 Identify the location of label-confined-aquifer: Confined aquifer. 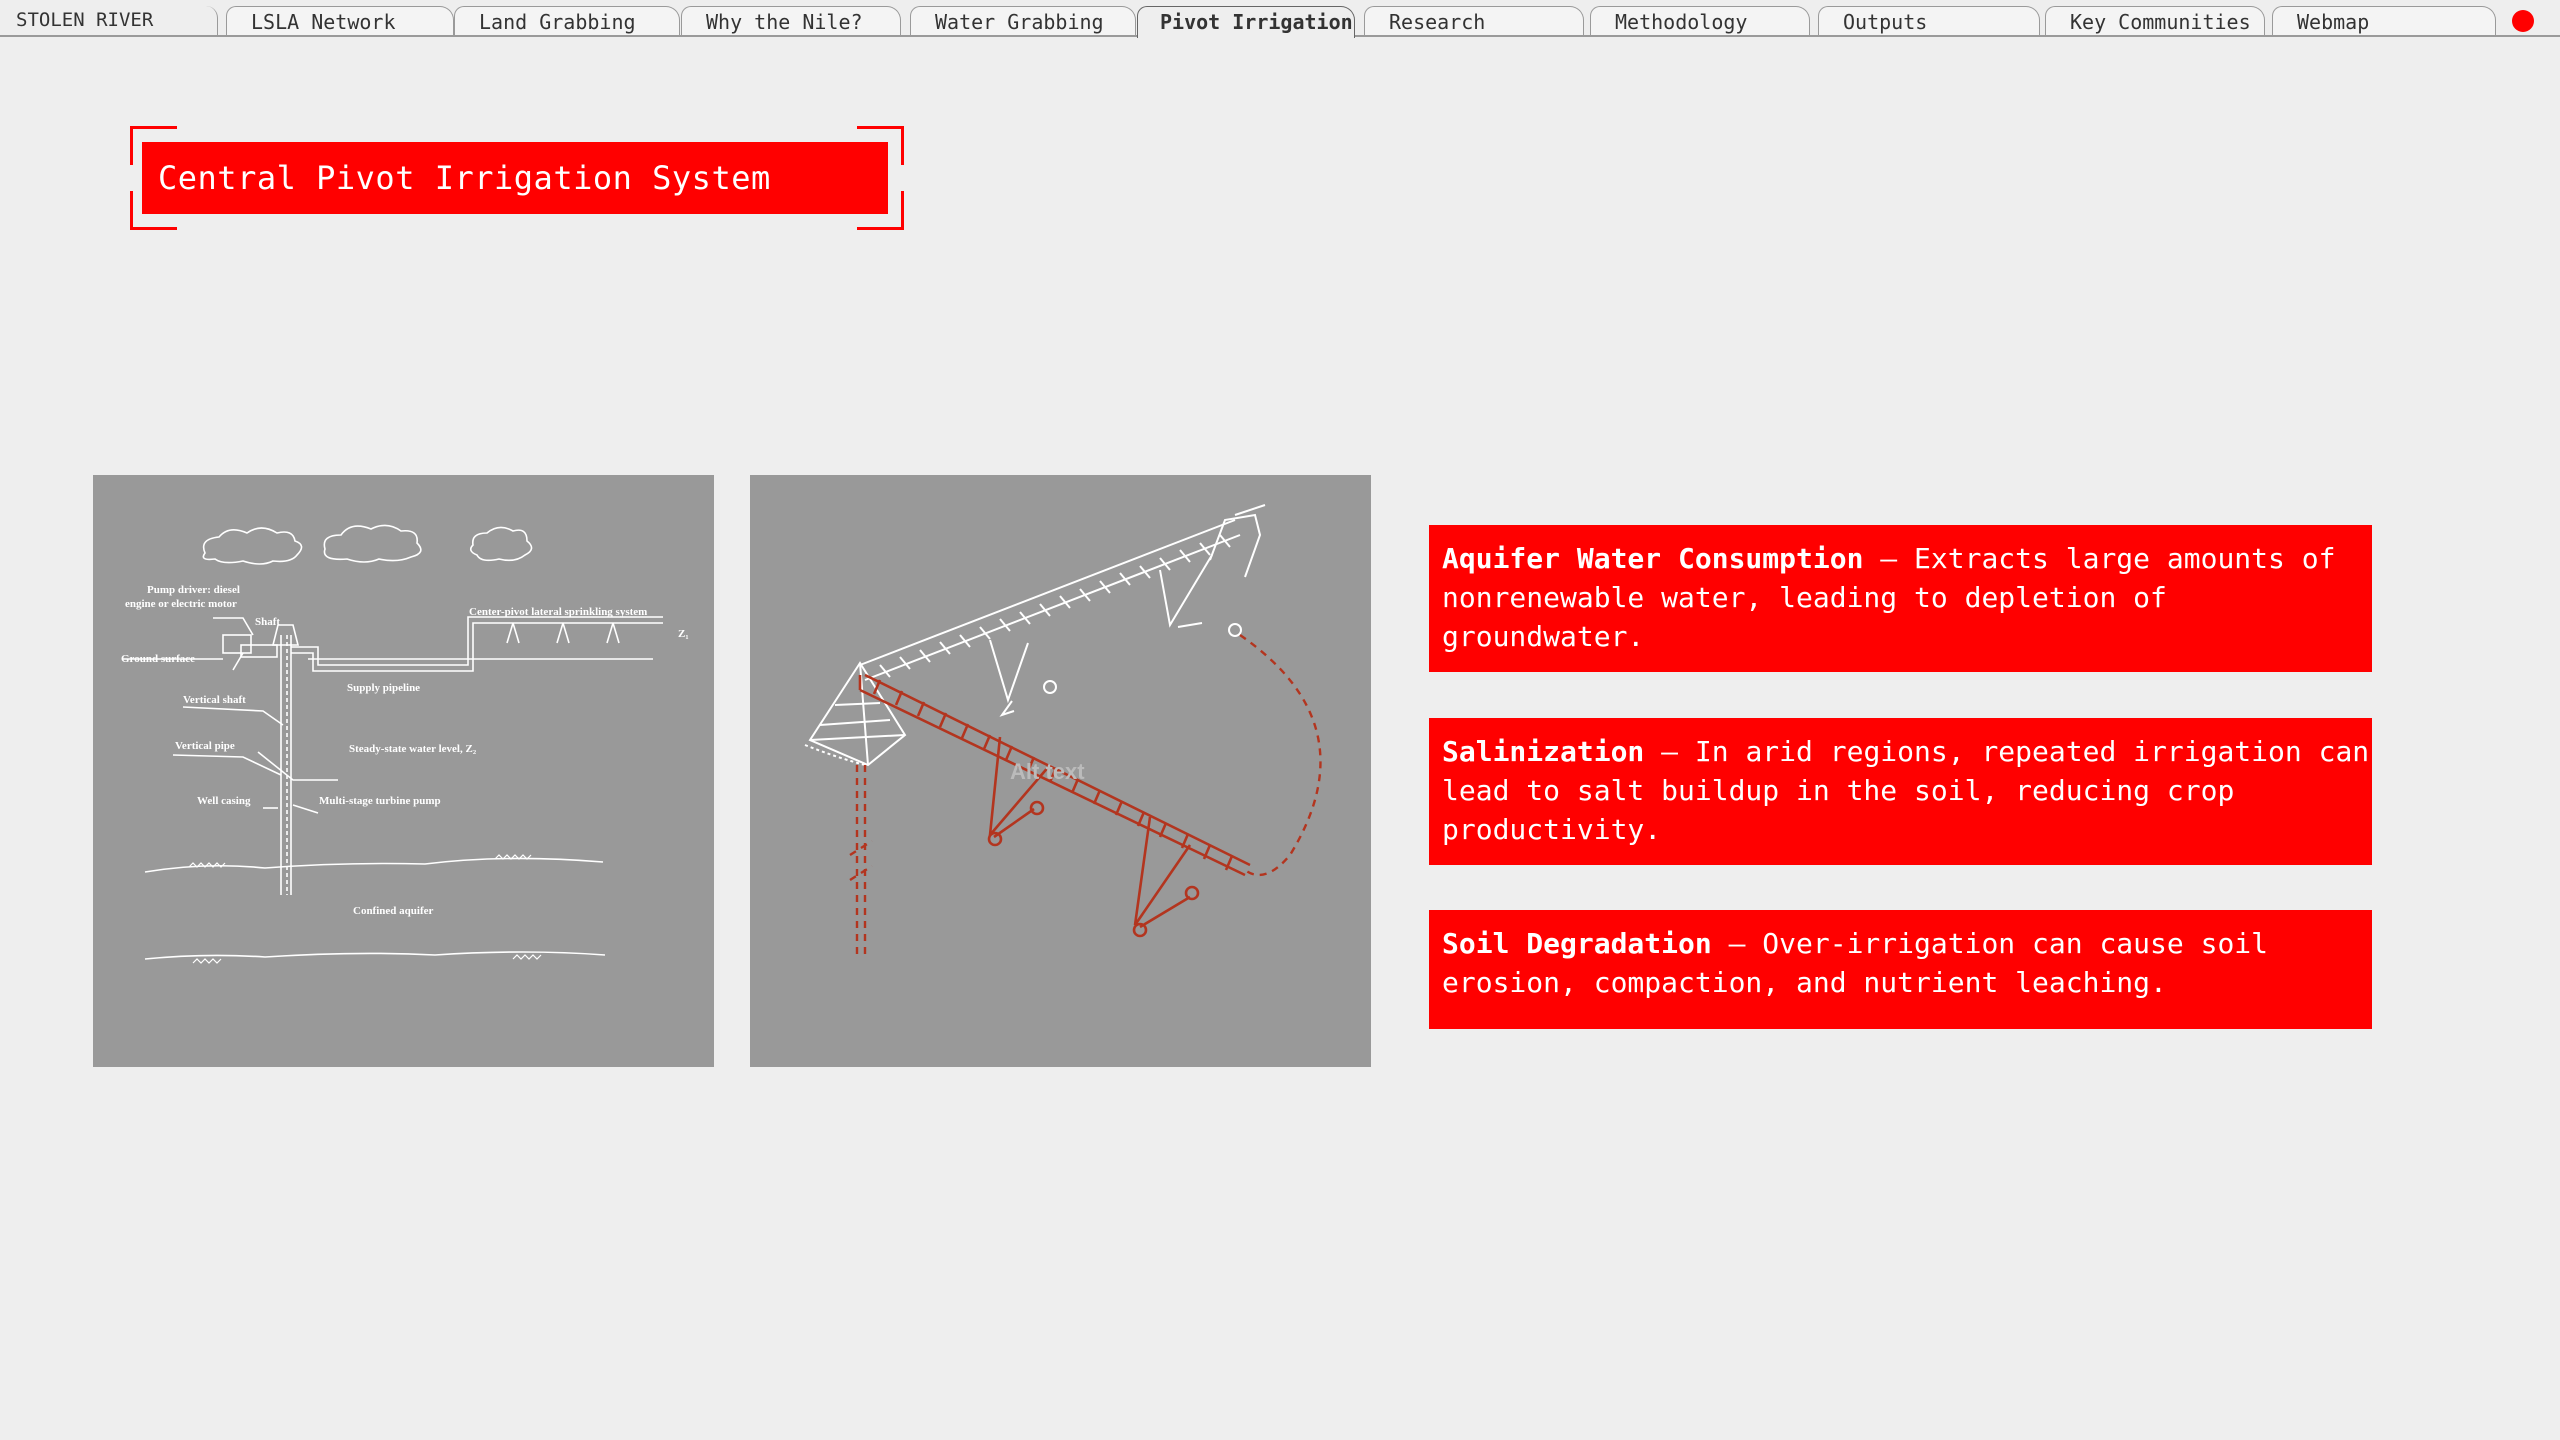
(393, 911).